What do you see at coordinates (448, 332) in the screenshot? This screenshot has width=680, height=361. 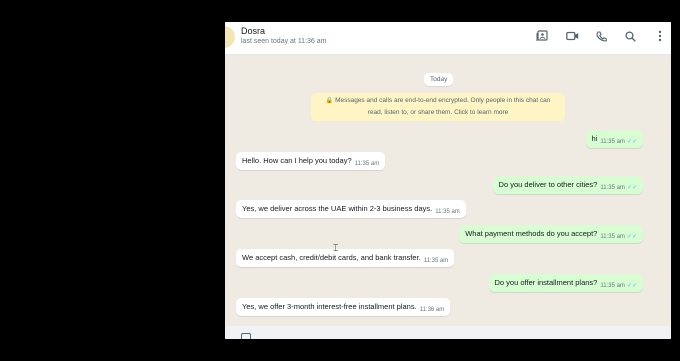 I see `compose-bar` at bounding box center [448, 332].